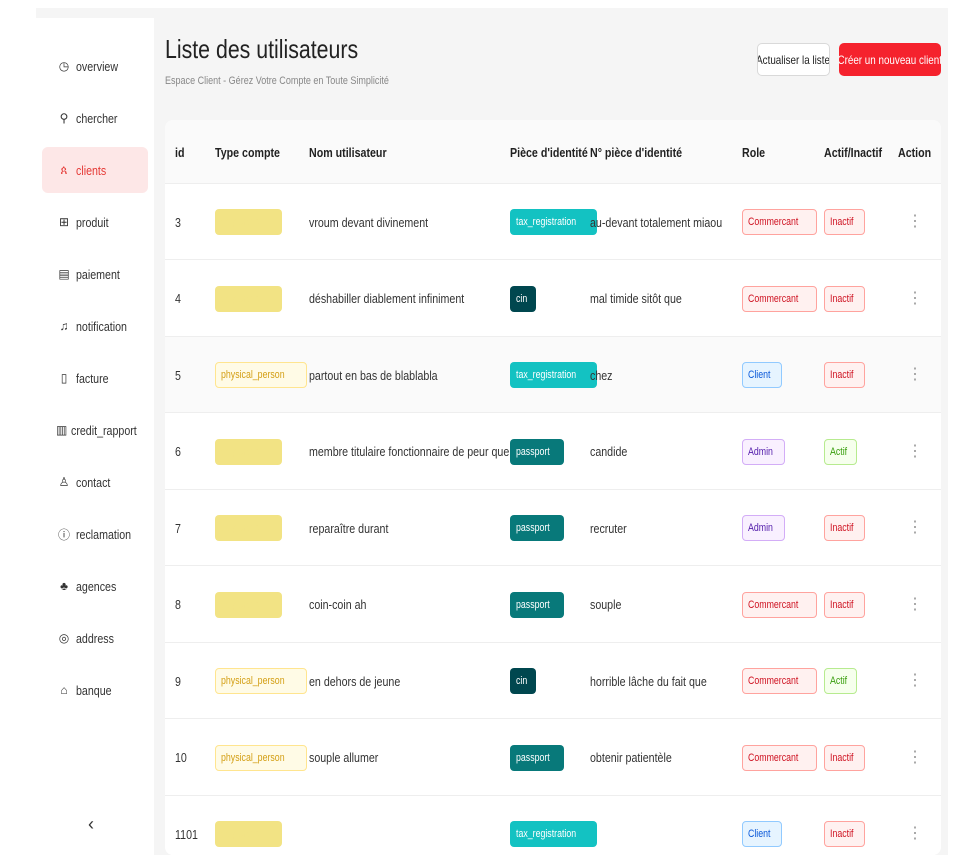 This screenshot has width=967, height=855. I want to click on status-tag-label: Actif, so click(841, 451).